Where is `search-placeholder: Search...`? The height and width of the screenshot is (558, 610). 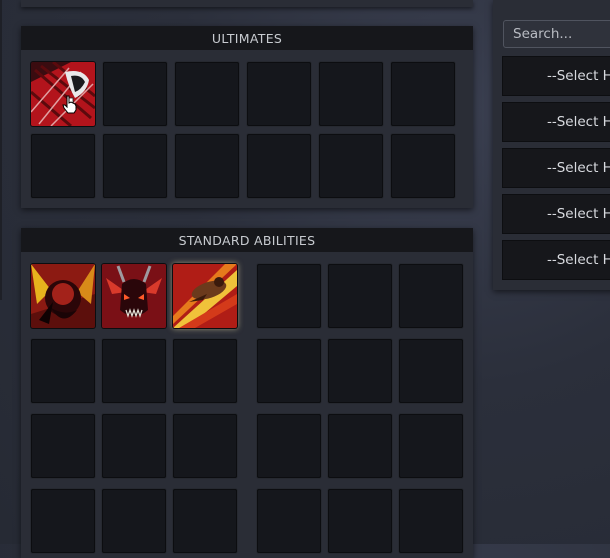 search-placeholder: Search... is located at coordinates (543, 34).